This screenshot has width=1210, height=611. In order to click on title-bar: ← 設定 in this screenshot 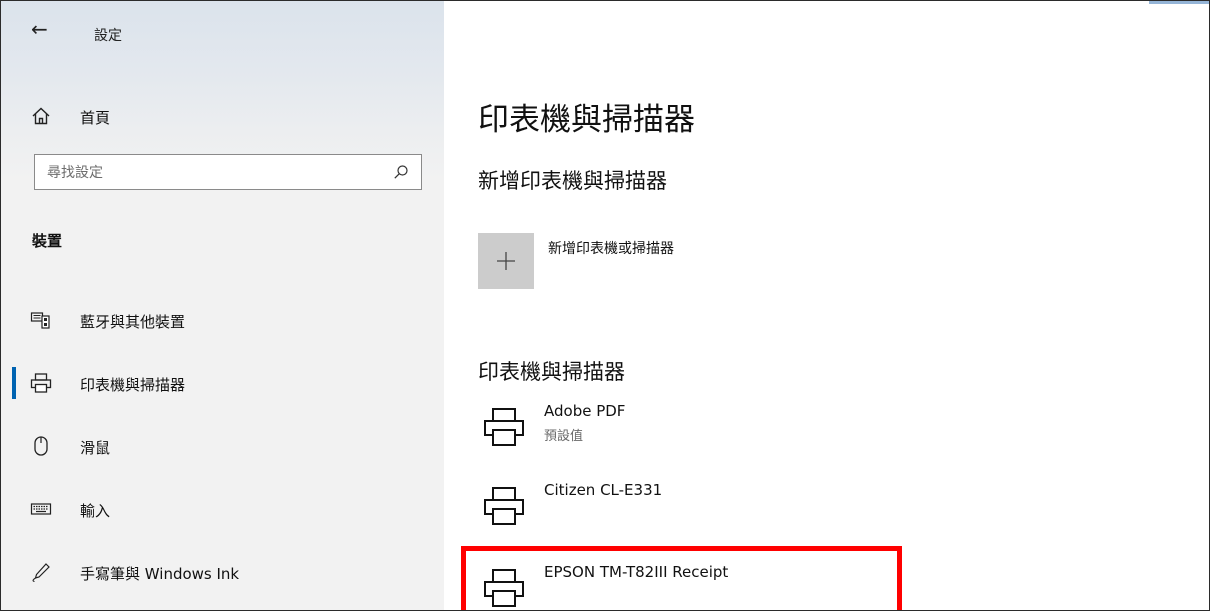, I will do `click(222, 36)`.